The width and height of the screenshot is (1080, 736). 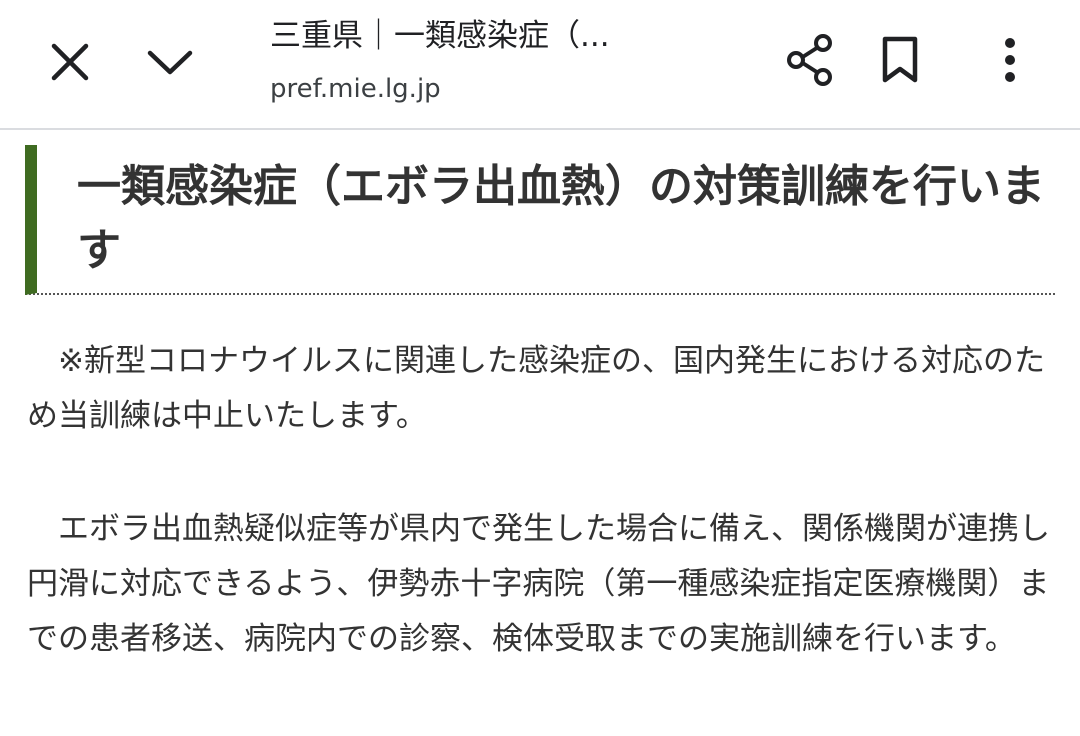 I want to click on chevron-down-icon, so click(x=170, y=62).